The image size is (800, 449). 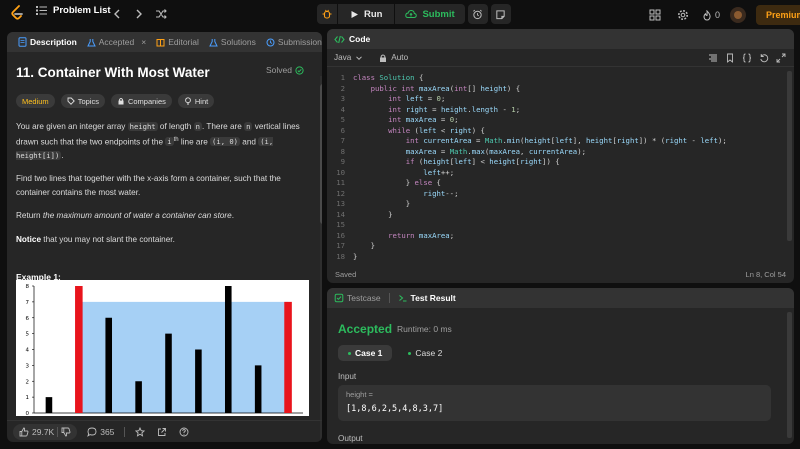 I want to click on y-tick-label: 2, so click(x=28, y=382).